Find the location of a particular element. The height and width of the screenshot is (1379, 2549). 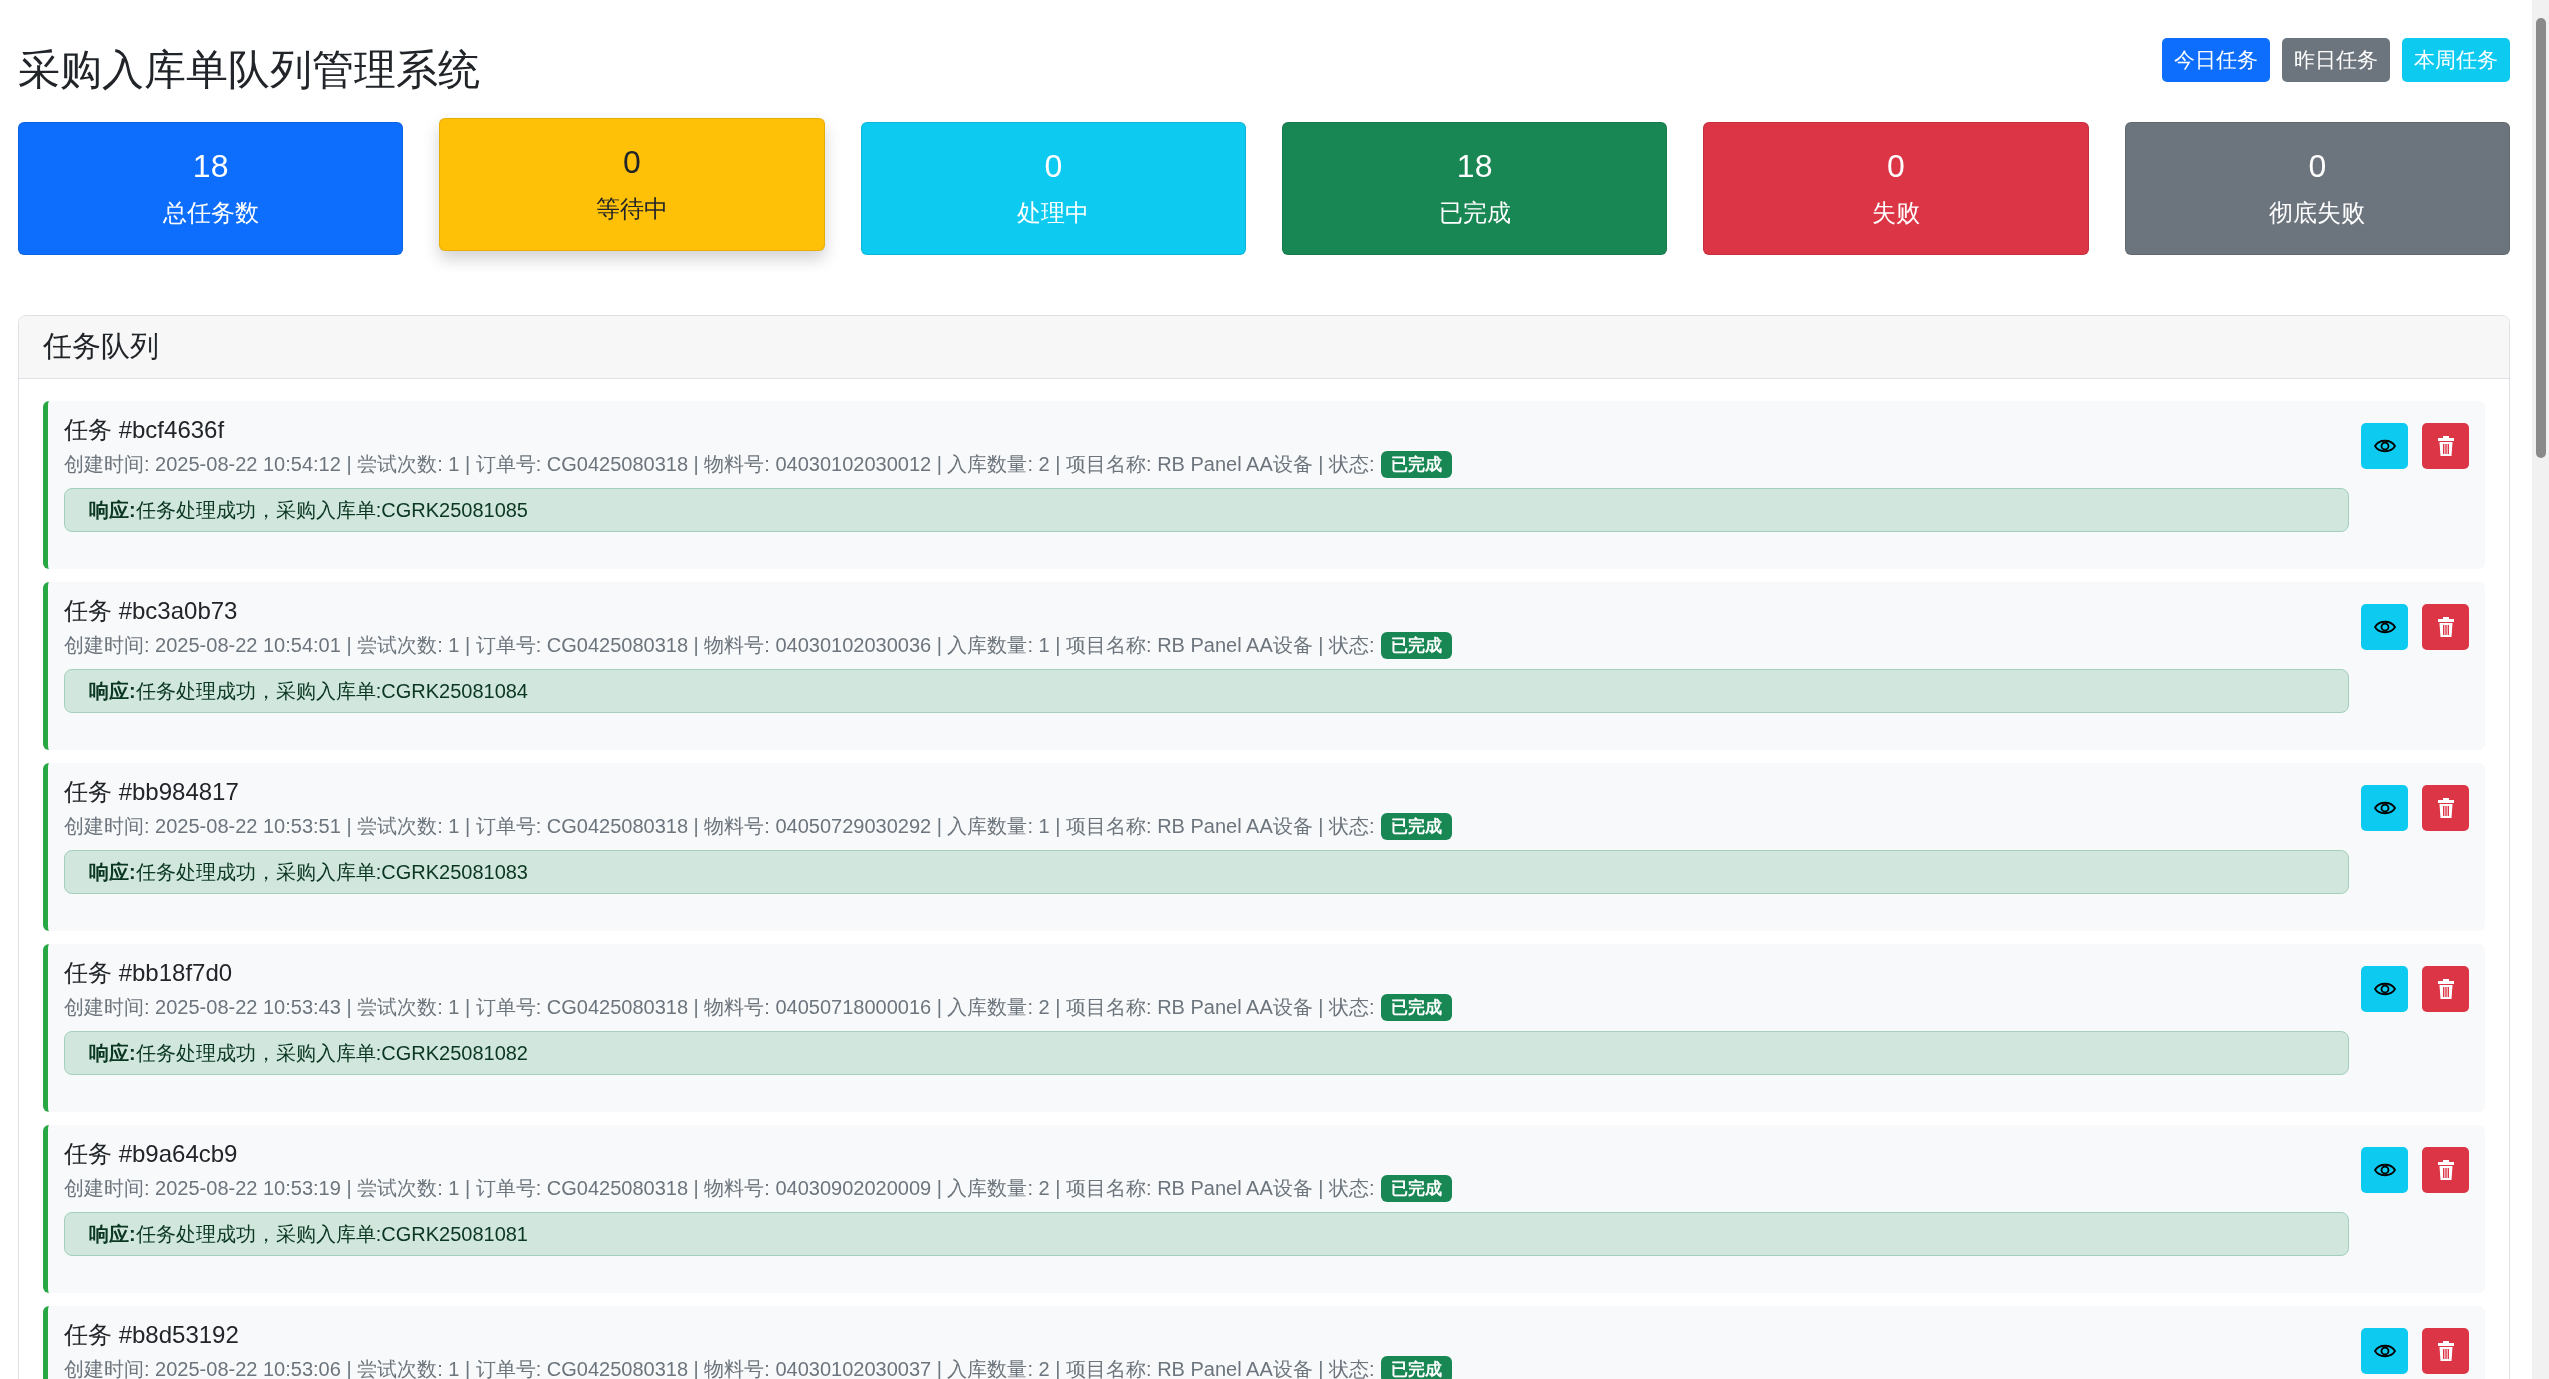

response-message: 响应:任务处理成功，采购入库单:CGRK25081085 is located at coordinates (1206, 510).